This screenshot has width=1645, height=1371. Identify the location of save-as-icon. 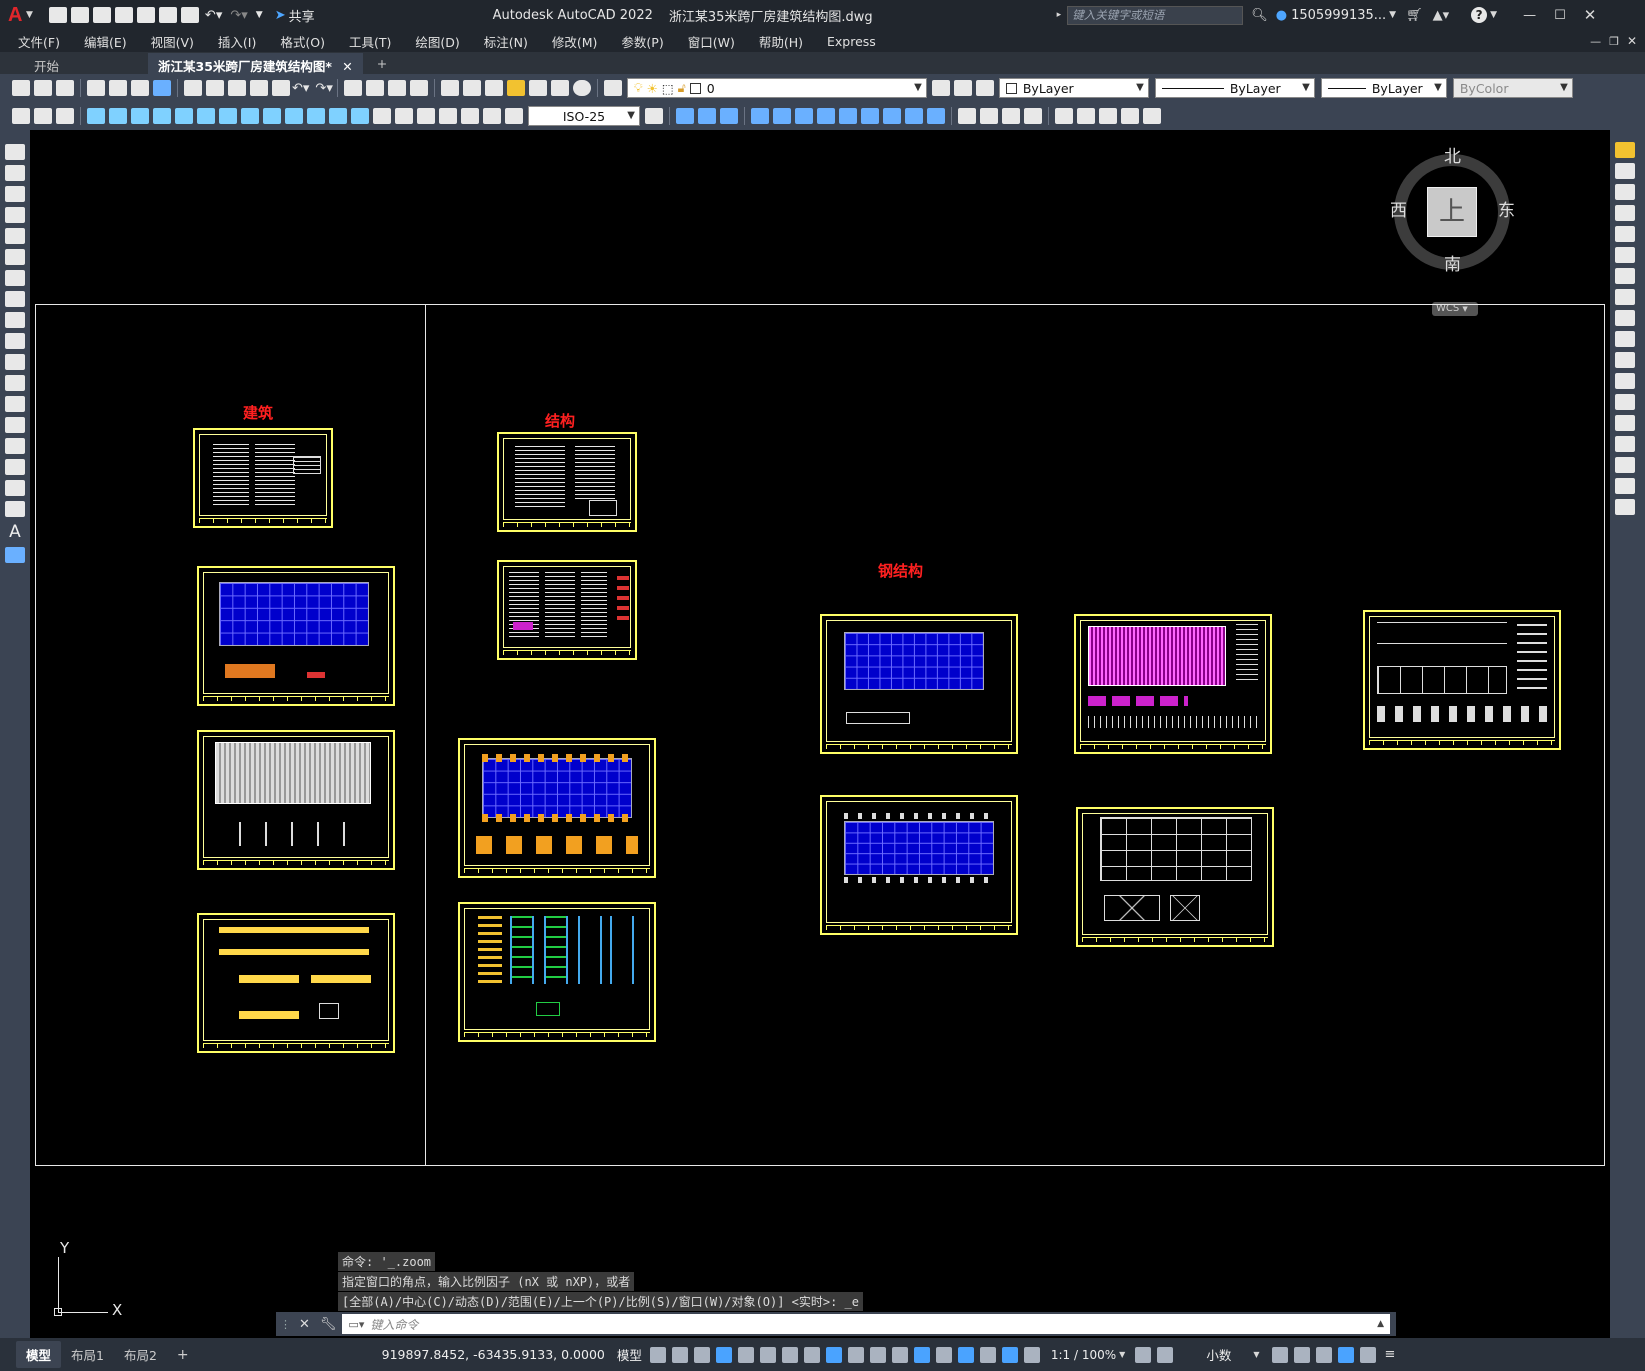
(123, 15).